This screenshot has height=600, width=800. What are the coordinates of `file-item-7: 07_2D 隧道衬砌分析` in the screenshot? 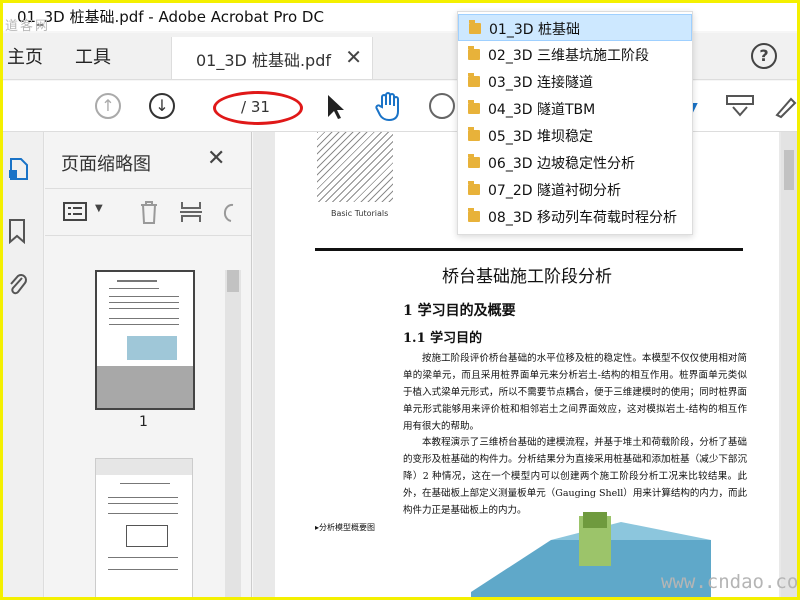 It's located at (575, 189).